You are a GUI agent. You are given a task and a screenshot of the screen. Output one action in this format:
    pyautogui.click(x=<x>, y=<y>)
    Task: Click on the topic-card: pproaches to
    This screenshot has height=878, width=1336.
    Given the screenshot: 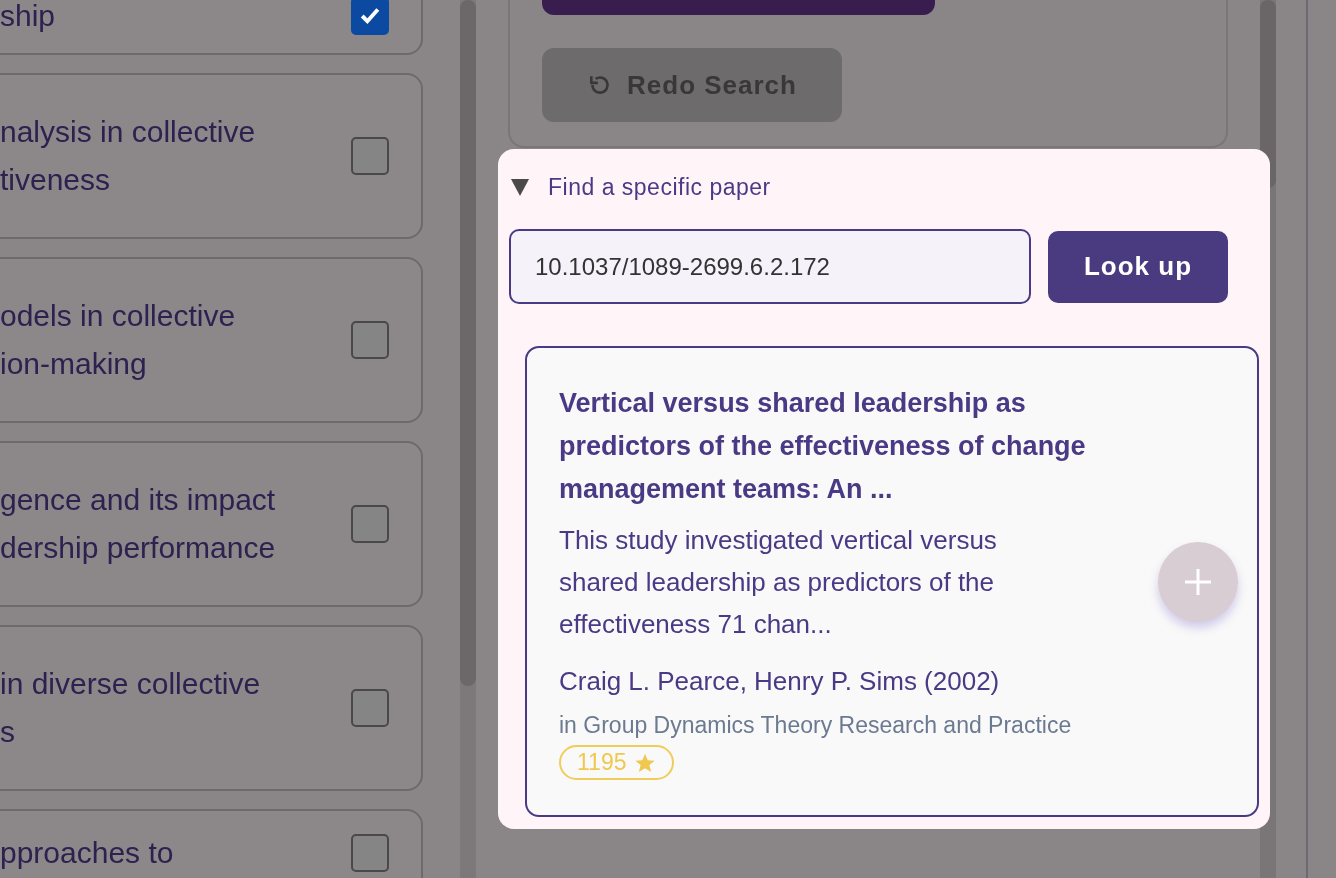 What is the action you would take?
    pyautogui.click(x=211, y=843)
    